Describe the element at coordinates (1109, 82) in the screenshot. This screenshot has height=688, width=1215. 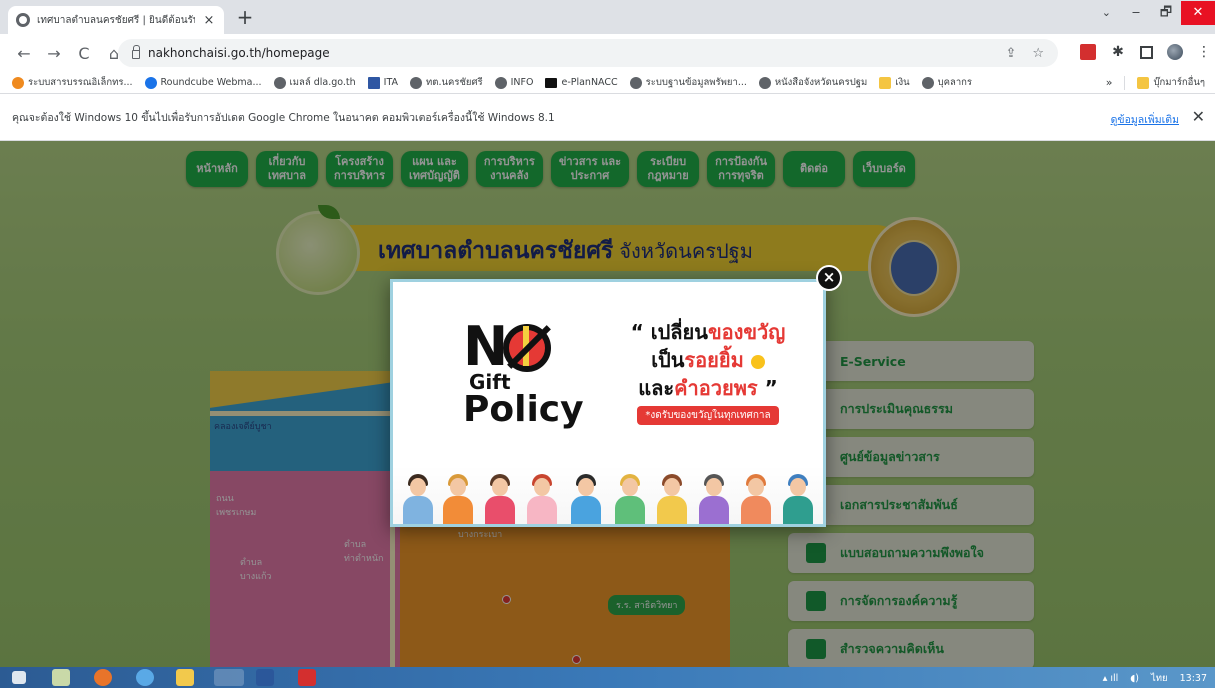
I see `bookmarks-overflow-button: »` at that location.